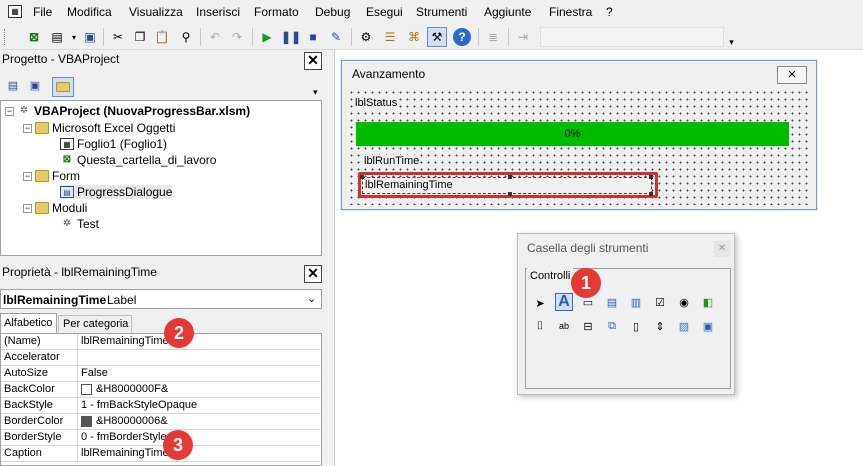 The width and height of the screenshot is (863, 466). Describe the element at coordinates (124, 192) in the screenshot. I see `tree-form-item: ProgressDialogue` at that location.